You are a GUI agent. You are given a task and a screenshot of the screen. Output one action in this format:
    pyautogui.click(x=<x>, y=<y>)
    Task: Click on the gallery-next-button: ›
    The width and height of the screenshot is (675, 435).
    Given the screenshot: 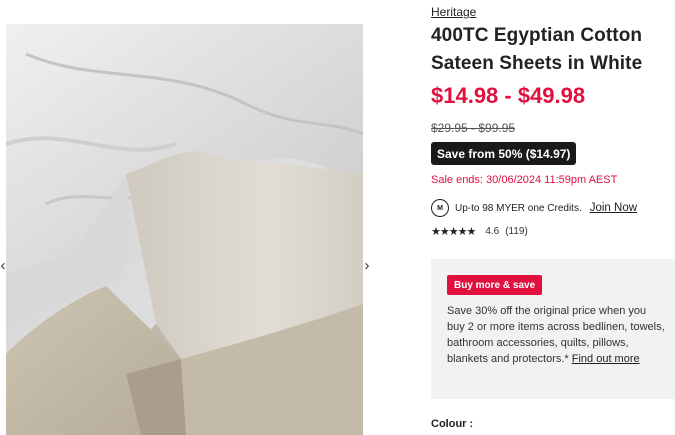 What is the action you would take?
    pyautogui.click(x=367, y=266)
    